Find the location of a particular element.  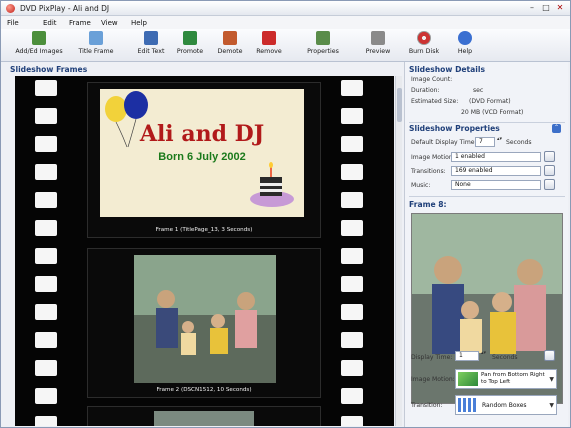

promote-label: Promote is located at coordinates (190, 51).